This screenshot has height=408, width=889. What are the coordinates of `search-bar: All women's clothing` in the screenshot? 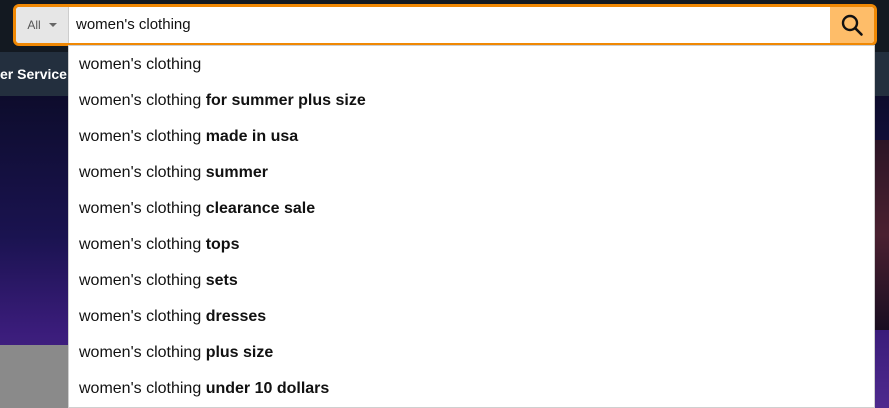 It's located at (445, 25).